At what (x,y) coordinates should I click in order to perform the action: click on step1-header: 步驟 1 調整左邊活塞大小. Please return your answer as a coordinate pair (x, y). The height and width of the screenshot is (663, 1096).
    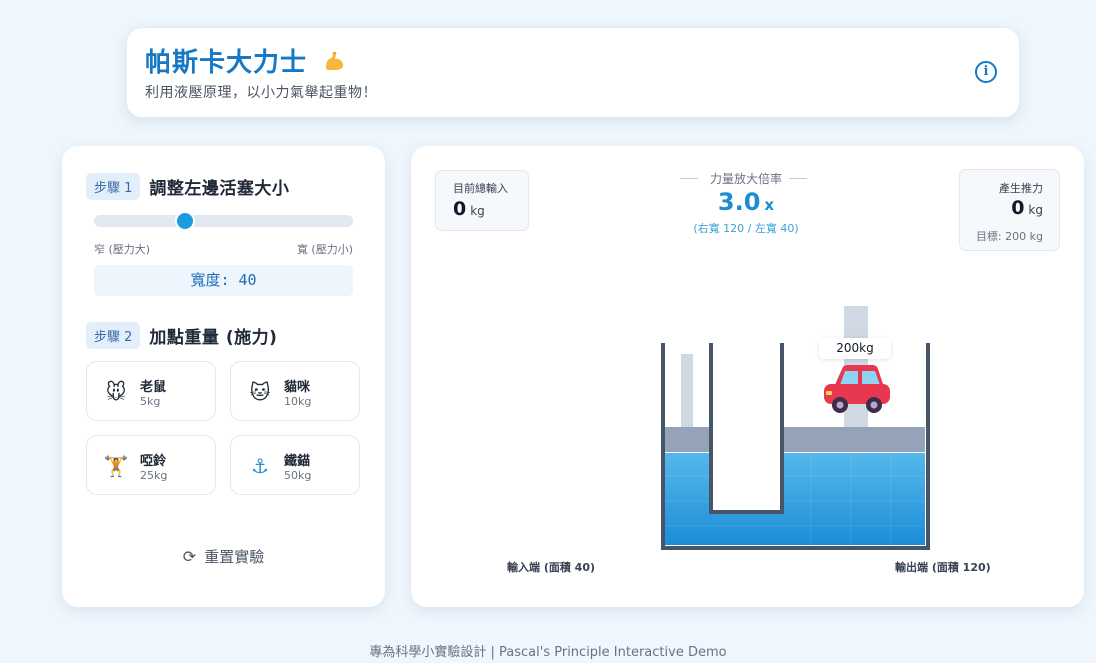
    Looking at the image, I should click on (187, 186).